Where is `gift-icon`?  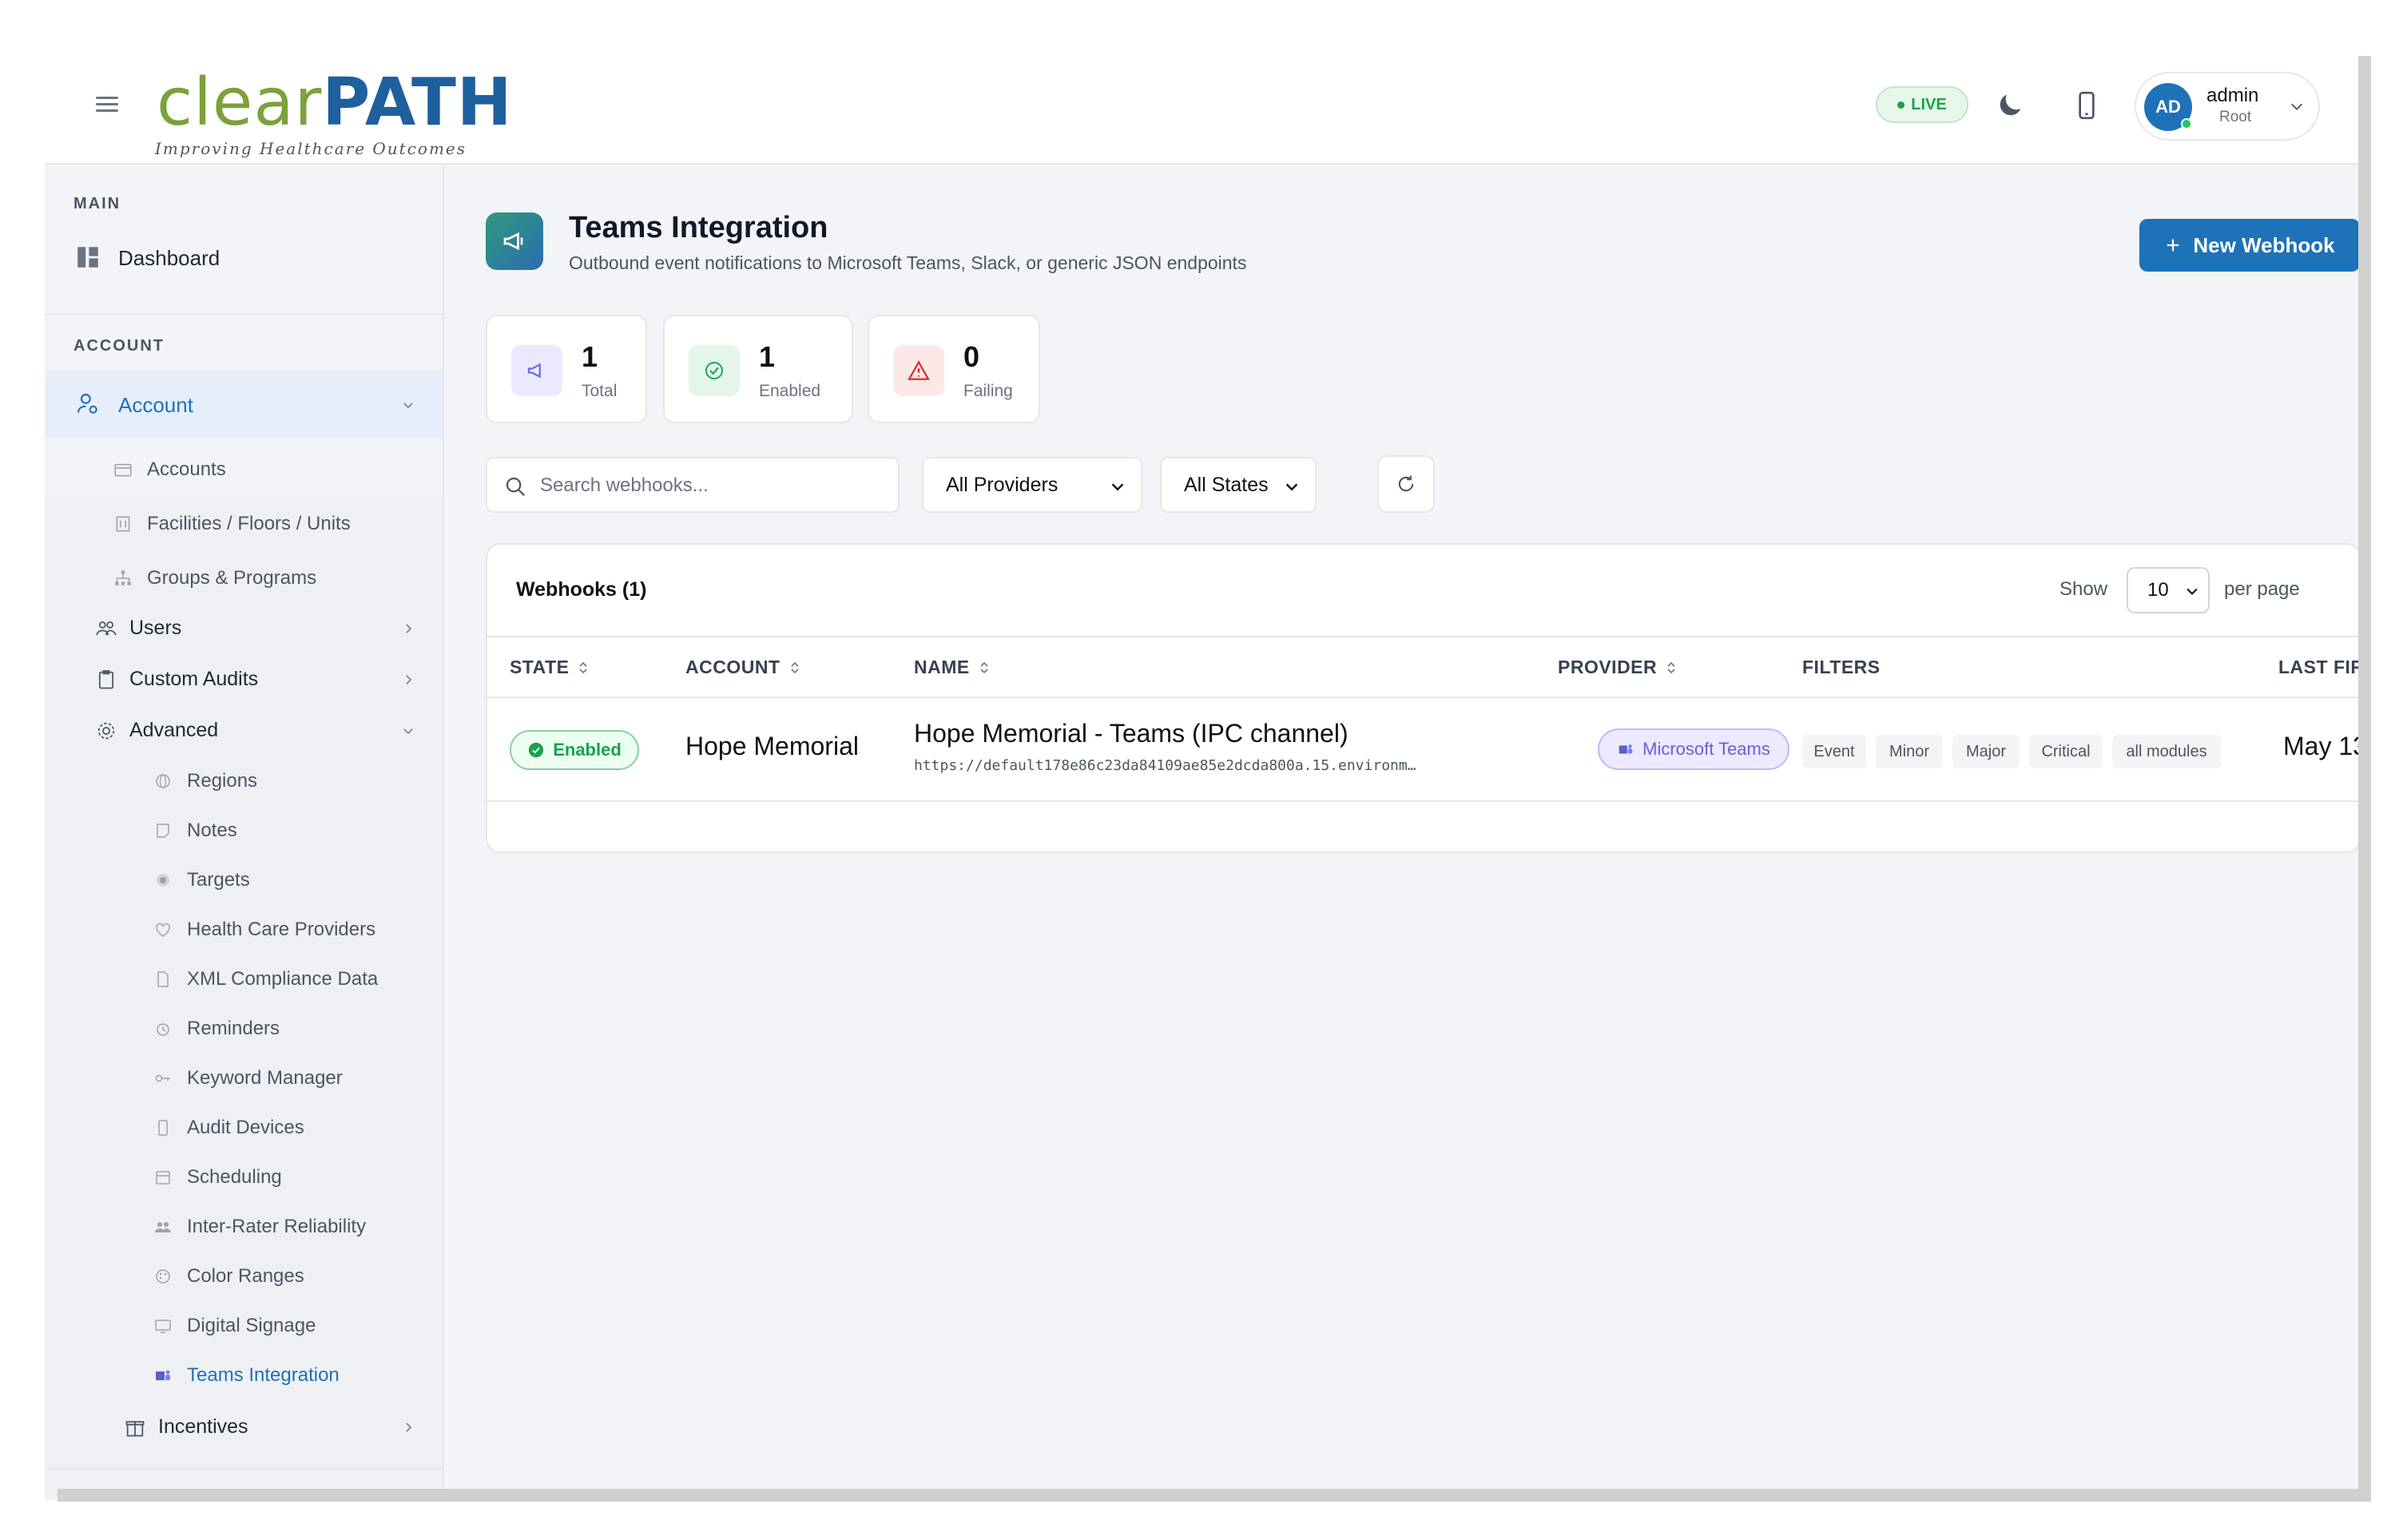 gift-icon is located at coordinates (135, 1427).